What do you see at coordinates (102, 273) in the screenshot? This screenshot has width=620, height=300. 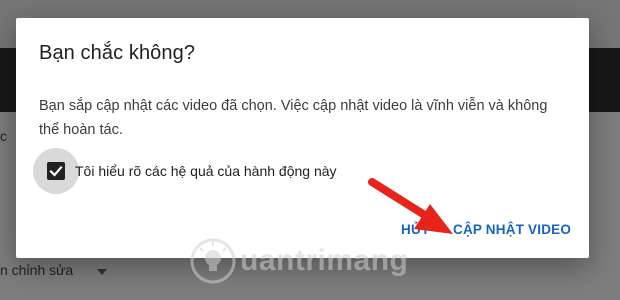 I see `chevron-down-icon` at bounding box center [102, 273].